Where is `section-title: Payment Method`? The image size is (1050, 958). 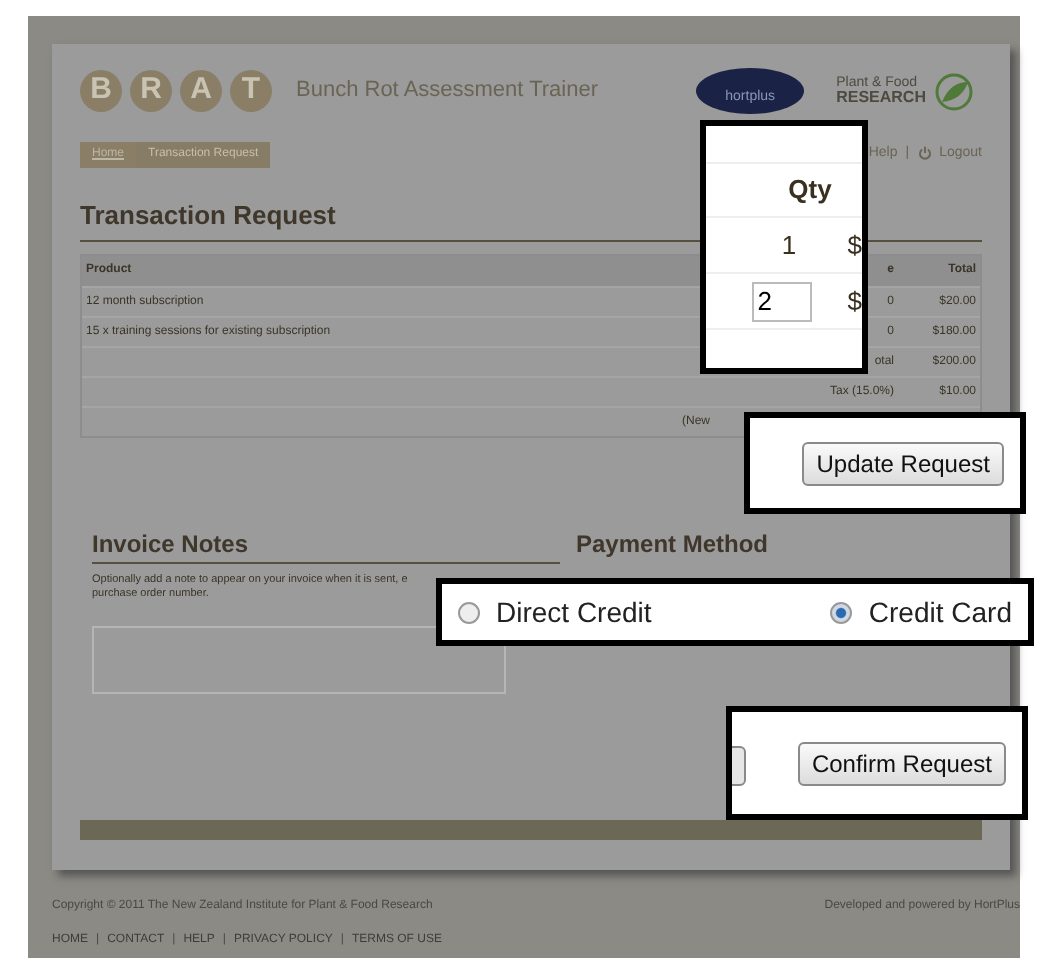
section-title: Payment Method is located at coordinates (672, 544).